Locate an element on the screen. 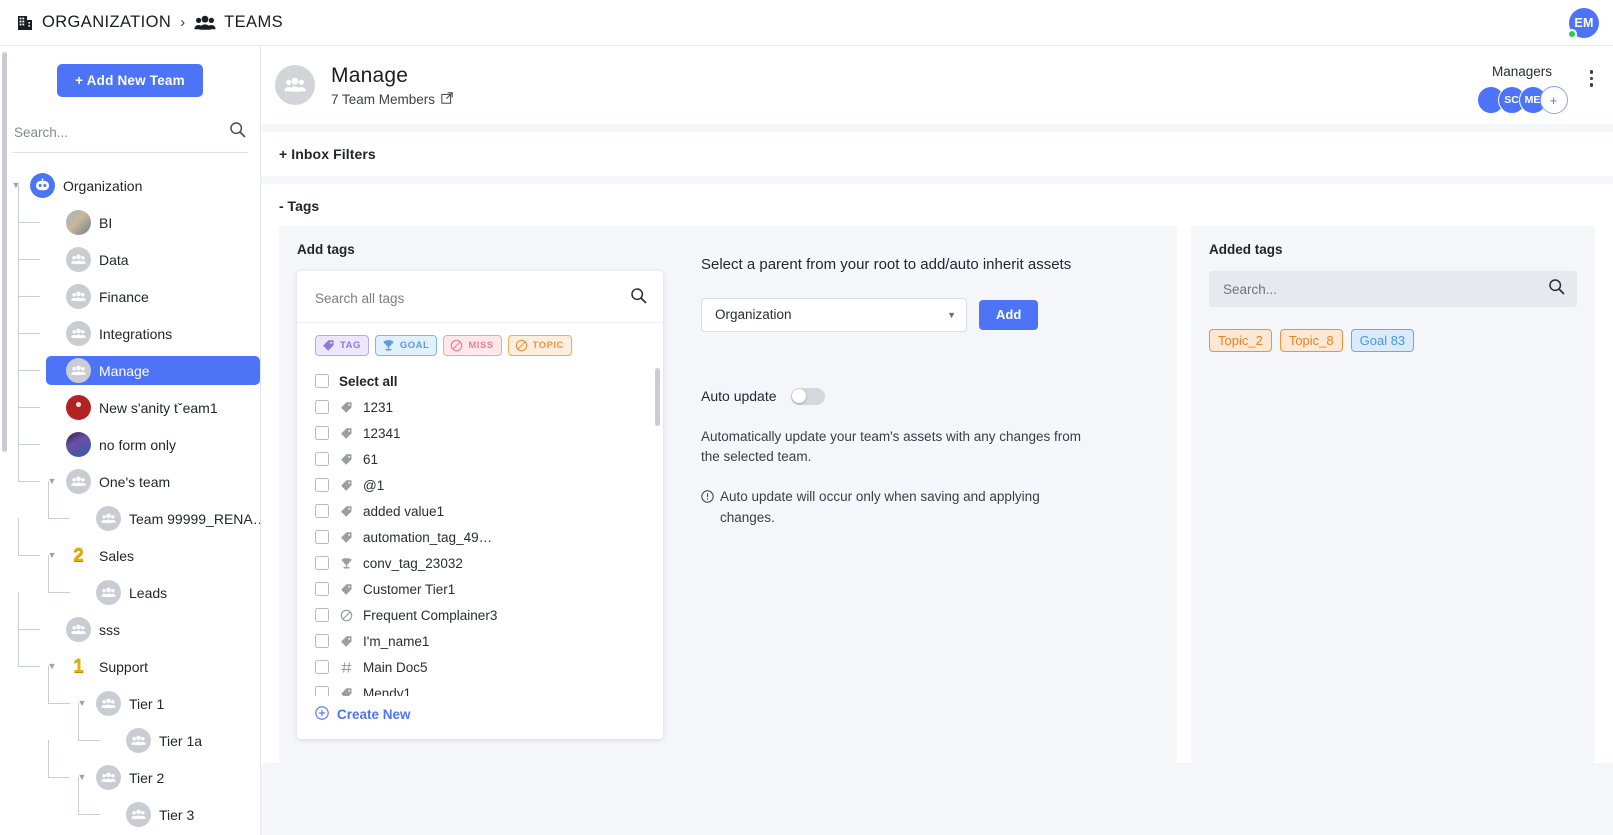 The width and height of the screenshot is (1613, 835). more-options-icon is located at coordinates (1592, 78).